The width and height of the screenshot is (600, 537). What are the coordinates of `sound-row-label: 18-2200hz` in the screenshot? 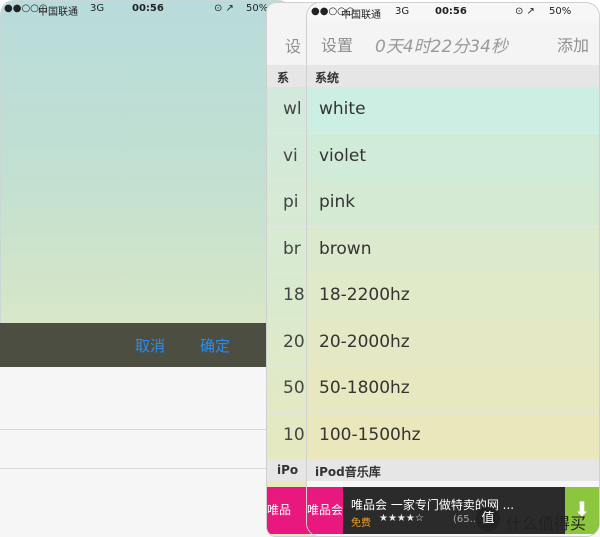 It's located at (364, 295).